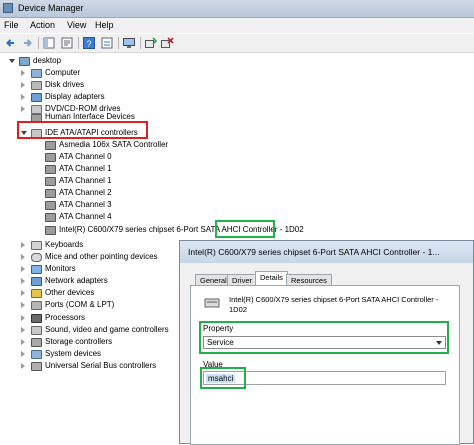 The image size is (474, 445). What do you see at coordinates (36, 85) in the screenshot?
I see `disk-drive-icon` at bounding box center [36, 85].